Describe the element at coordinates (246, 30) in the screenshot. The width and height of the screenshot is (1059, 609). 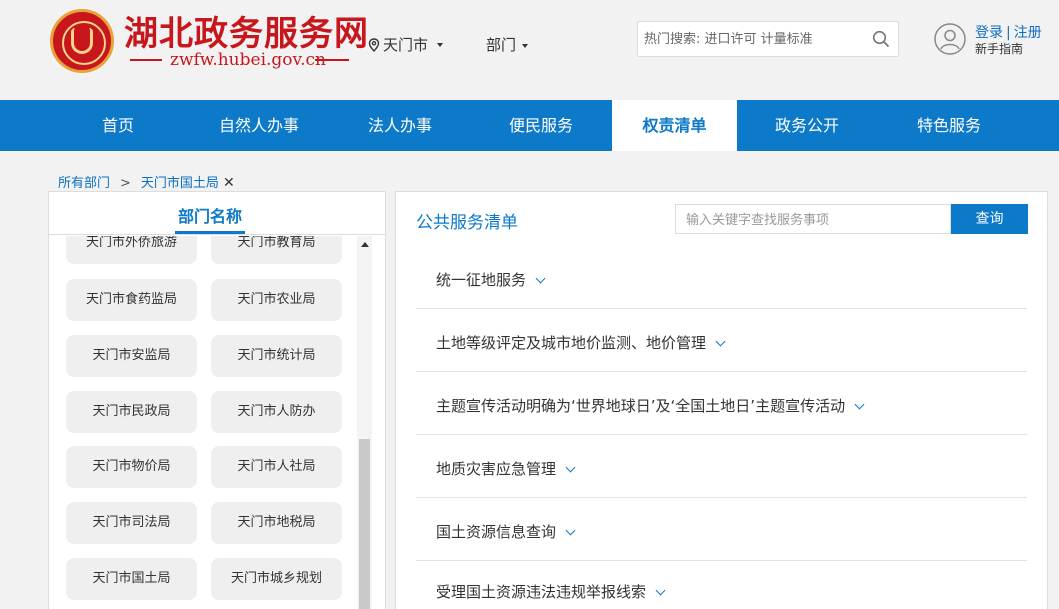
I see `site-title: 湖北政务服务网` at that location.